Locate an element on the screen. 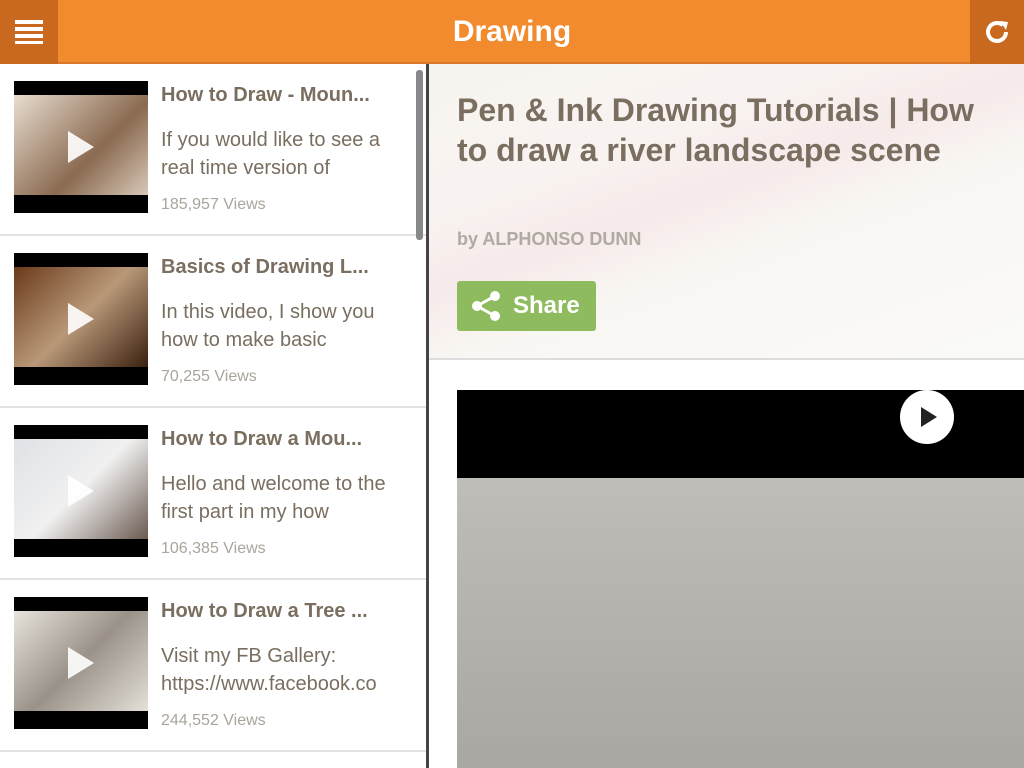  refresh-button is located at coordinates (997, 32).